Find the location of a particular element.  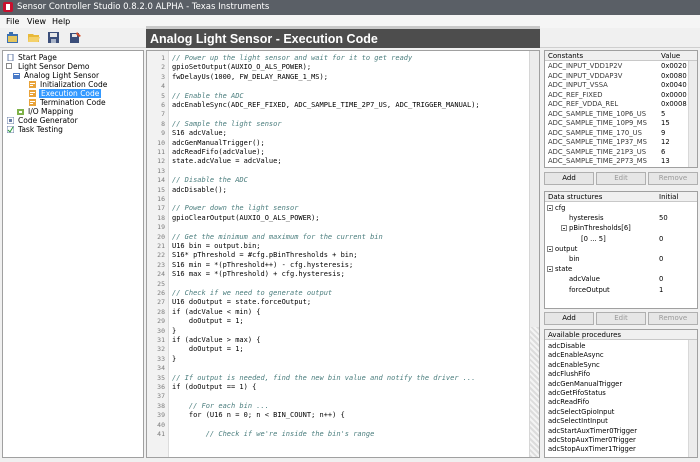

constants-row: ADC_REF_FIXED 0x0000 is located at coordinates (621, 95).